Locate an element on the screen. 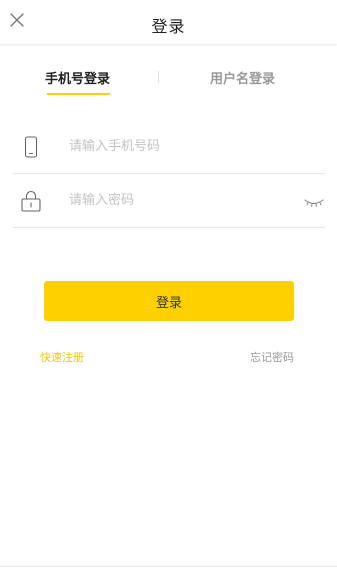 The image size is (337, 568). login-tabs: 手机号登录 用户名登录 is located at coordinates (168, 80).